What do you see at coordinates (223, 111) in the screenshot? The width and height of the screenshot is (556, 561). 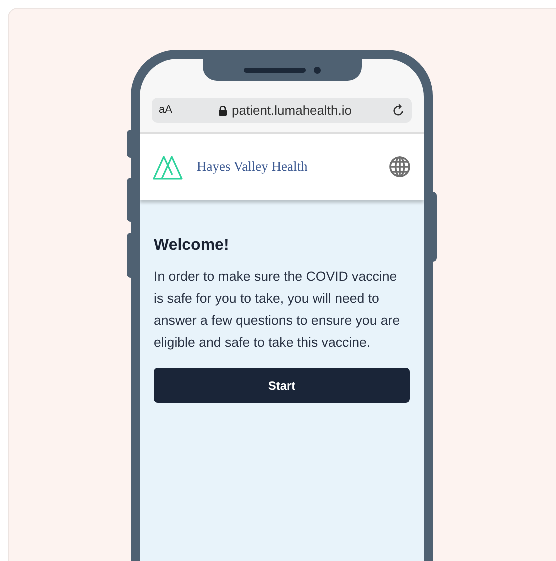 I see `lock-icon` at bounding box center [223, 111].